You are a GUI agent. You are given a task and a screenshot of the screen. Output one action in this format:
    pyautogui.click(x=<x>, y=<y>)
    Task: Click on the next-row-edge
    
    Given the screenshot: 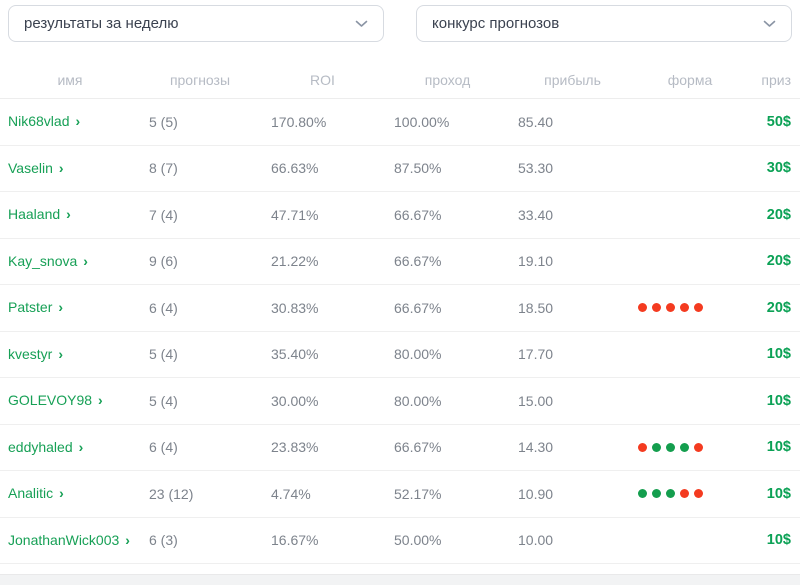 What is the action you would take?
    pyautogui.click(x=400, y=579)
    